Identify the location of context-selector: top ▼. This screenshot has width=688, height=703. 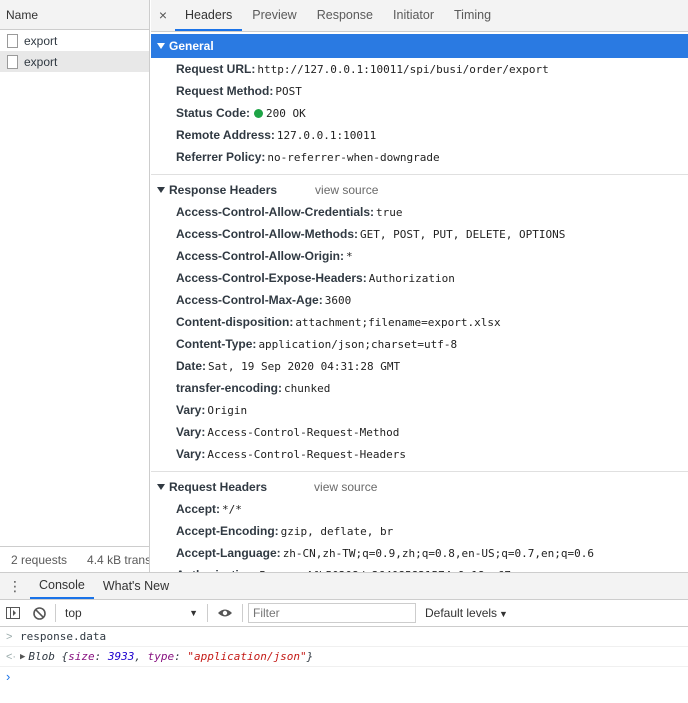
(131, 613).